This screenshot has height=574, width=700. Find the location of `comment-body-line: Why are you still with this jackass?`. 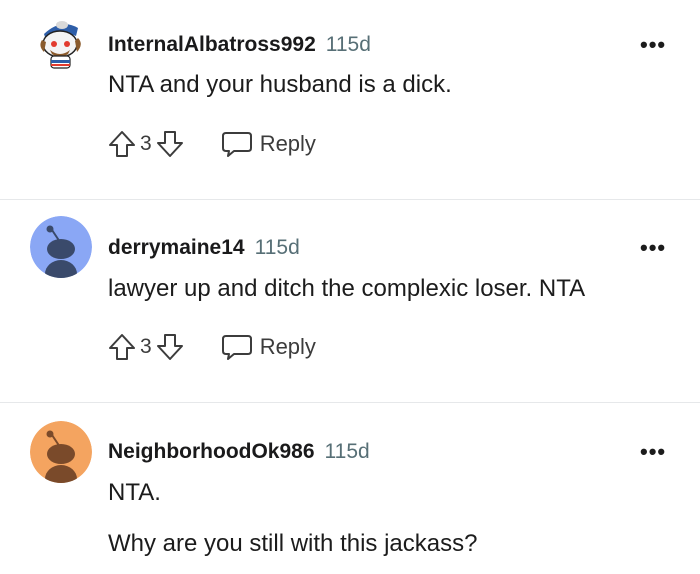

comment-body-line: Why are you still with this jackass? is located at coordinates (293, 543).